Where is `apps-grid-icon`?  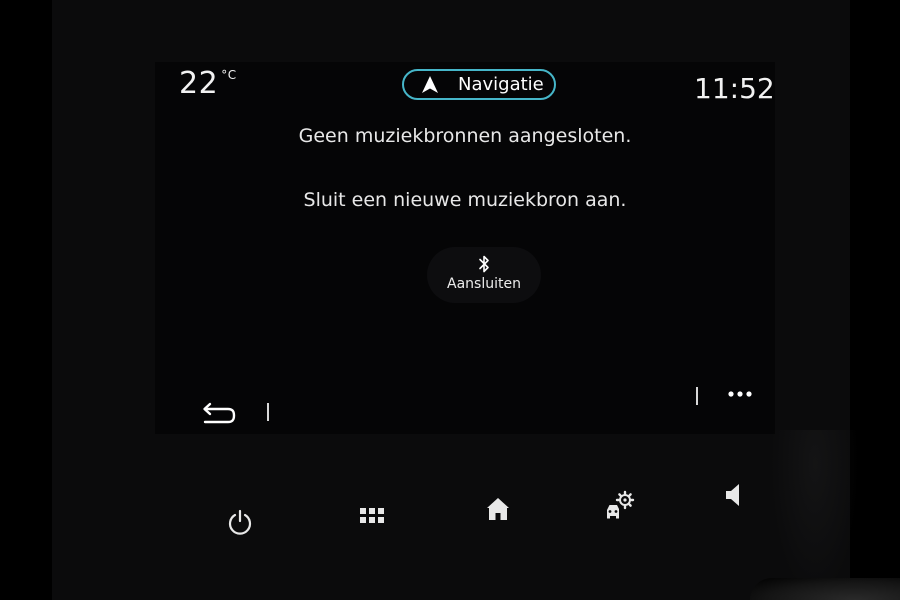
apps-grid-icon is located at coordinates (372, 515).